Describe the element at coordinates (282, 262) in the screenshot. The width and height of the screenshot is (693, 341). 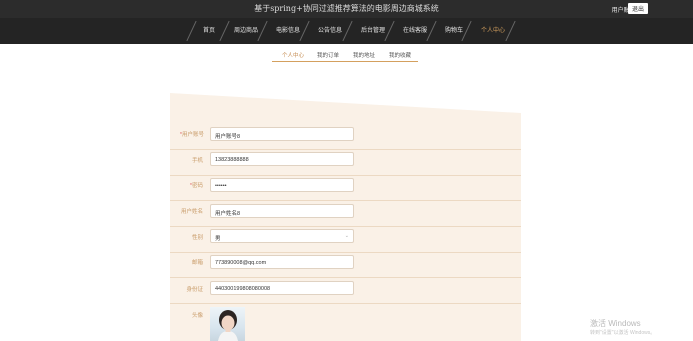
I see `email-field: 773890008@qq.com` at that location.